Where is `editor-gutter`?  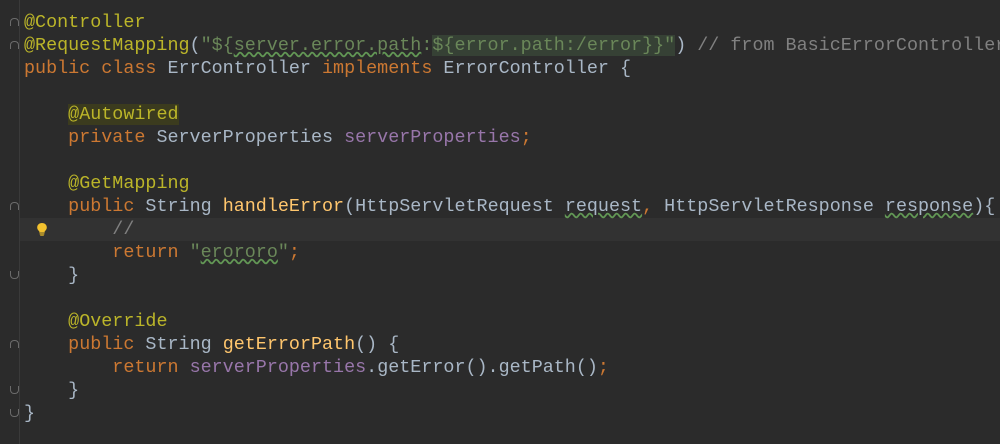
editor-gutter is located at coordinates (10, 222).